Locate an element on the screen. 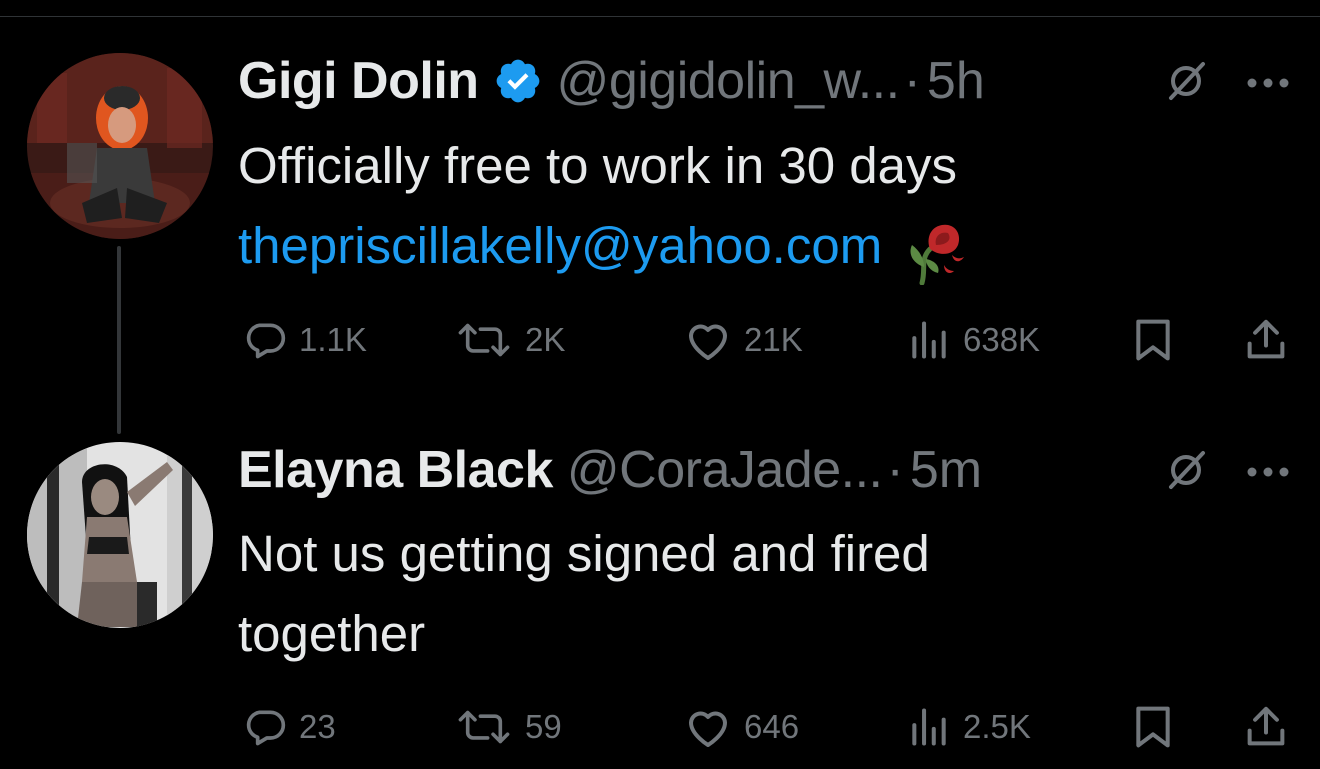  tweet-header: Elayna Black @CoraJade... · 5m is located at coordinates (610, 470).